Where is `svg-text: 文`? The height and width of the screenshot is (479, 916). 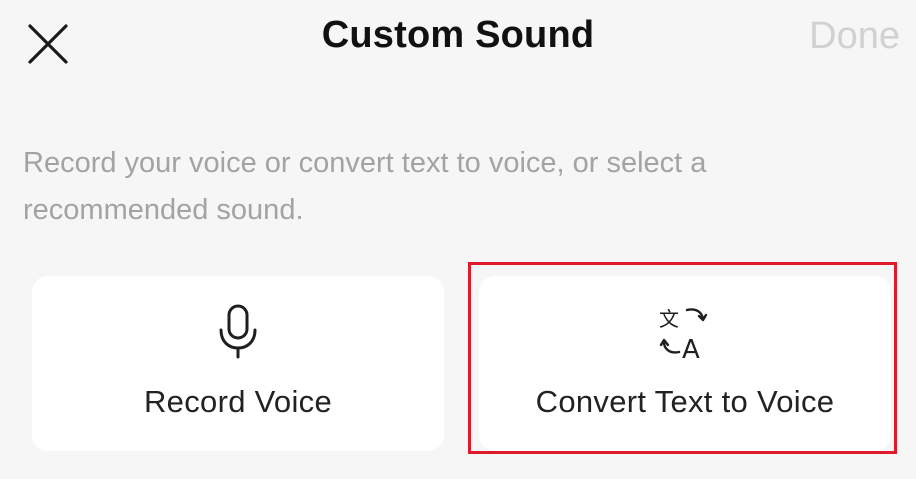 svg-text: 文 is located at coordinates (669, 319).